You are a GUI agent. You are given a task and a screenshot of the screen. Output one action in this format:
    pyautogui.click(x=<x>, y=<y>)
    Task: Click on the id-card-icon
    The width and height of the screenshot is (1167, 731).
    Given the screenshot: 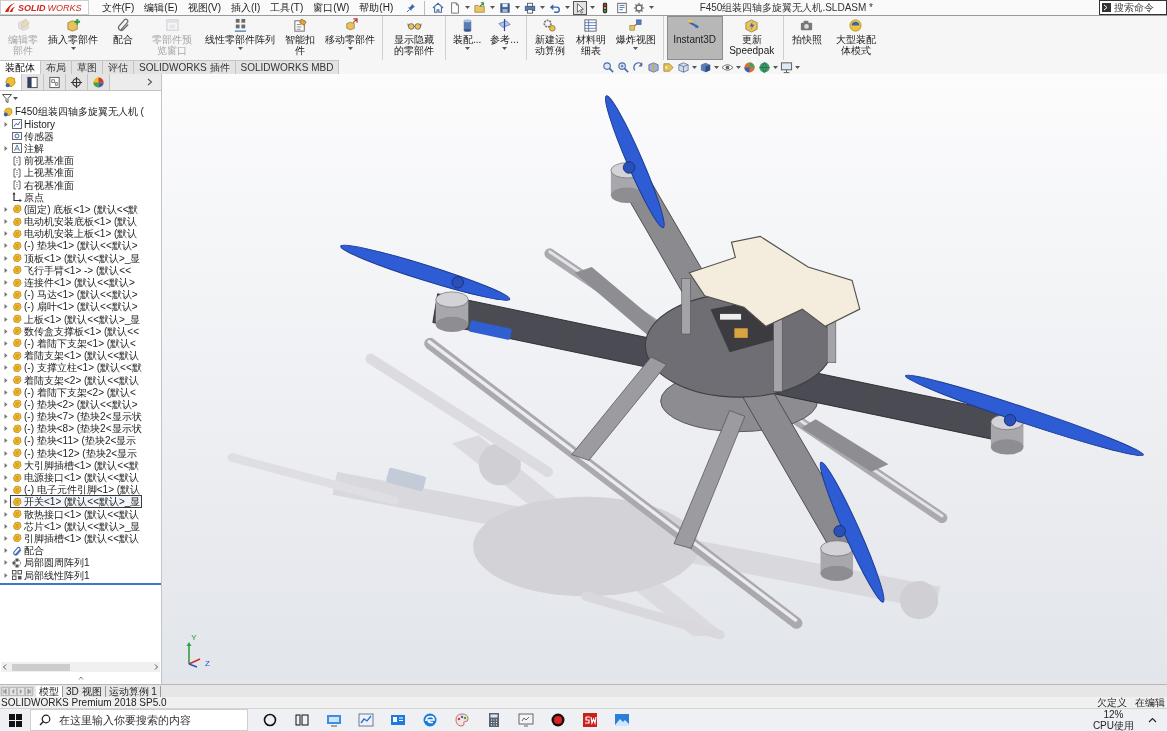 What is the action you would take?
    pyautogui.click(x=398, y=720)
    